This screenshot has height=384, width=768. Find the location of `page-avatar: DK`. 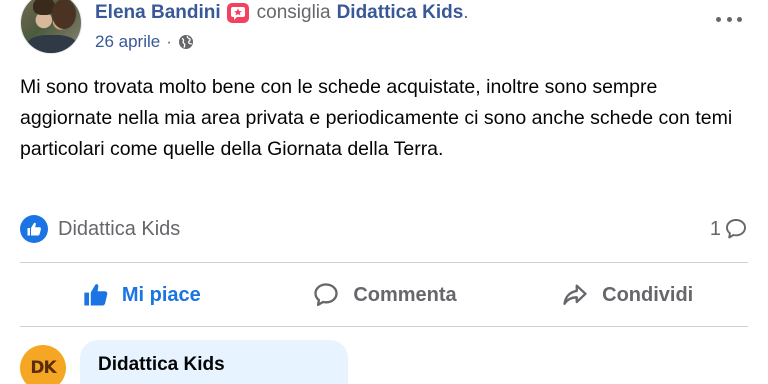

page-avatar: DK is located at coordinates (43, 364).